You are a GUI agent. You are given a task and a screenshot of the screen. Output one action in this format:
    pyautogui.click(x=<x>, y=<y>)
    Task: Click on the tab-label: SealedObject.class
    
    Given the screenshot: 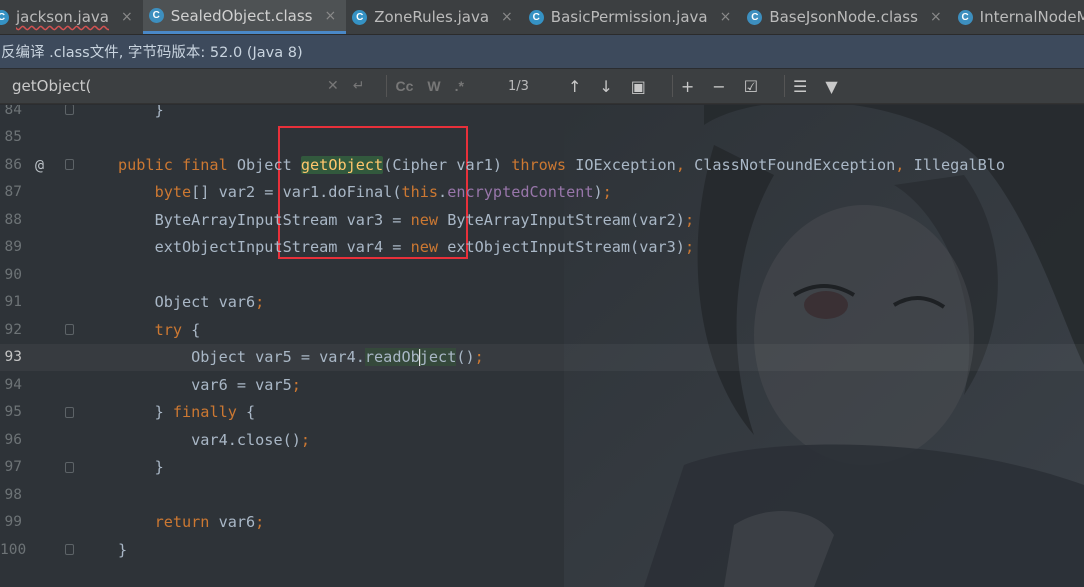 What is the action you would take?
    pyautogui.click(x=241, y=15)
    